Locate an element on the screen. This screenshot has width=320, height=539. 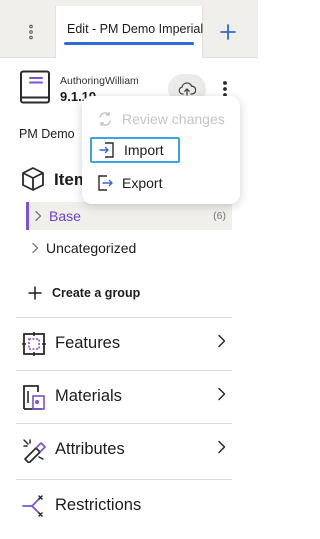
section-attributes: Attributes is located at coordinates (124, 449).